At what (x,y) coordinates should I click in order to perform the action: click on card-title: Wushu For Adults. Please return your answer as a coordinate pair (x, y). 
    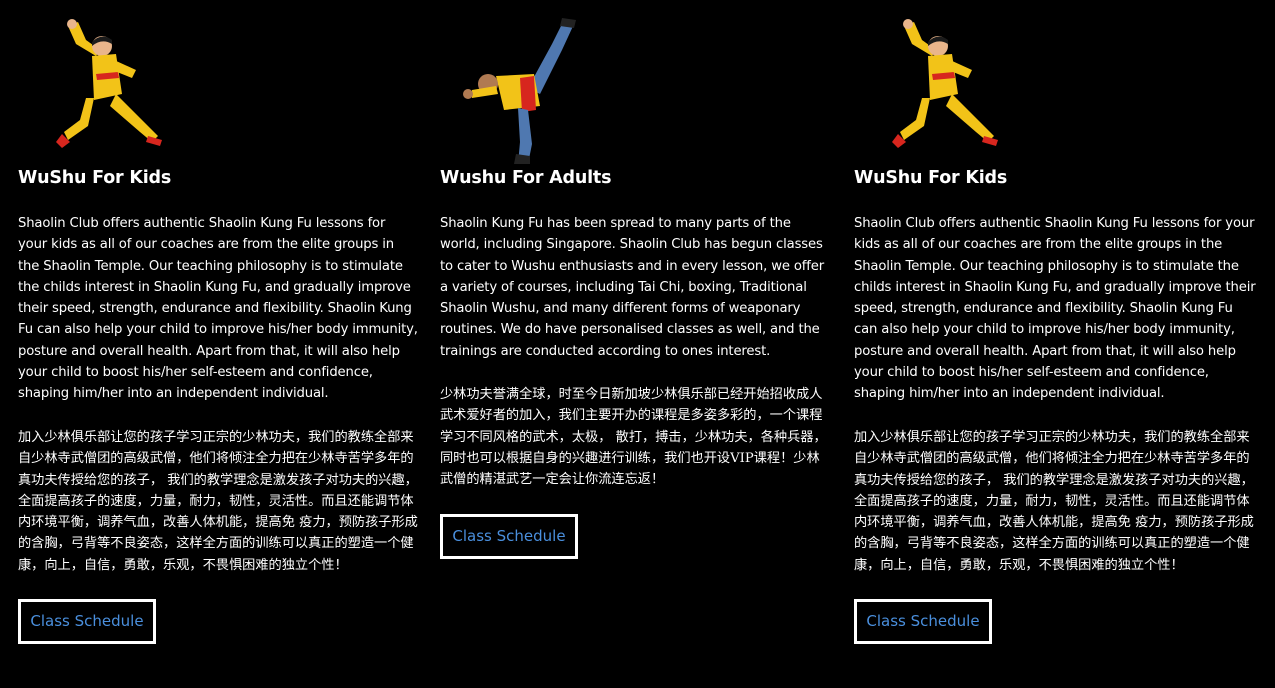
    Looking at the image, I should click on (526, 178).